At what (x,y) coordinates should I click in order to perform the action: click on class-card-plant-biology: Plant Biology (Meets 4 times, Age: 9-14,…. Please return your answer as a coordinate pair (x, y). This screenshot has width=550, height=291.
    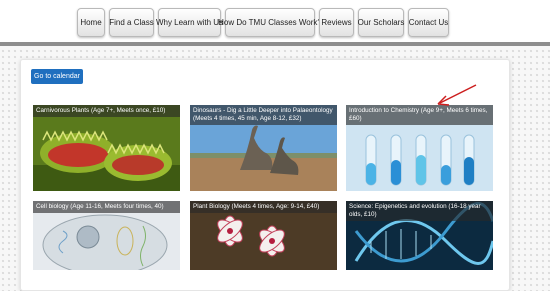
    Looking at the image, I should click on (263, 235).